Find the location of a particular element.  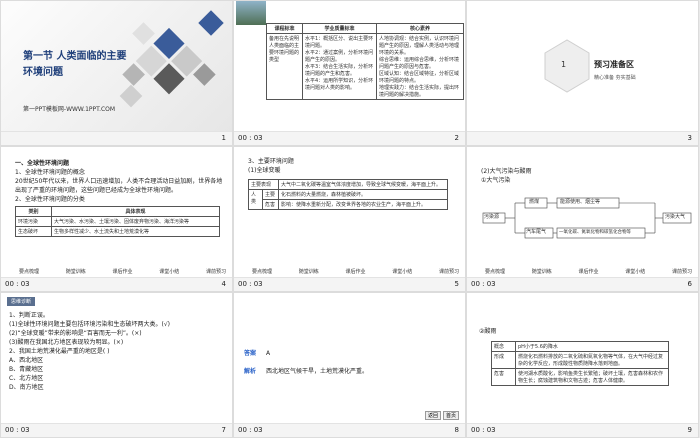

slide-thumbnail-3: 1 预习准备区 精心准备 夯实基础 3 is located at coordinates (582, 73).